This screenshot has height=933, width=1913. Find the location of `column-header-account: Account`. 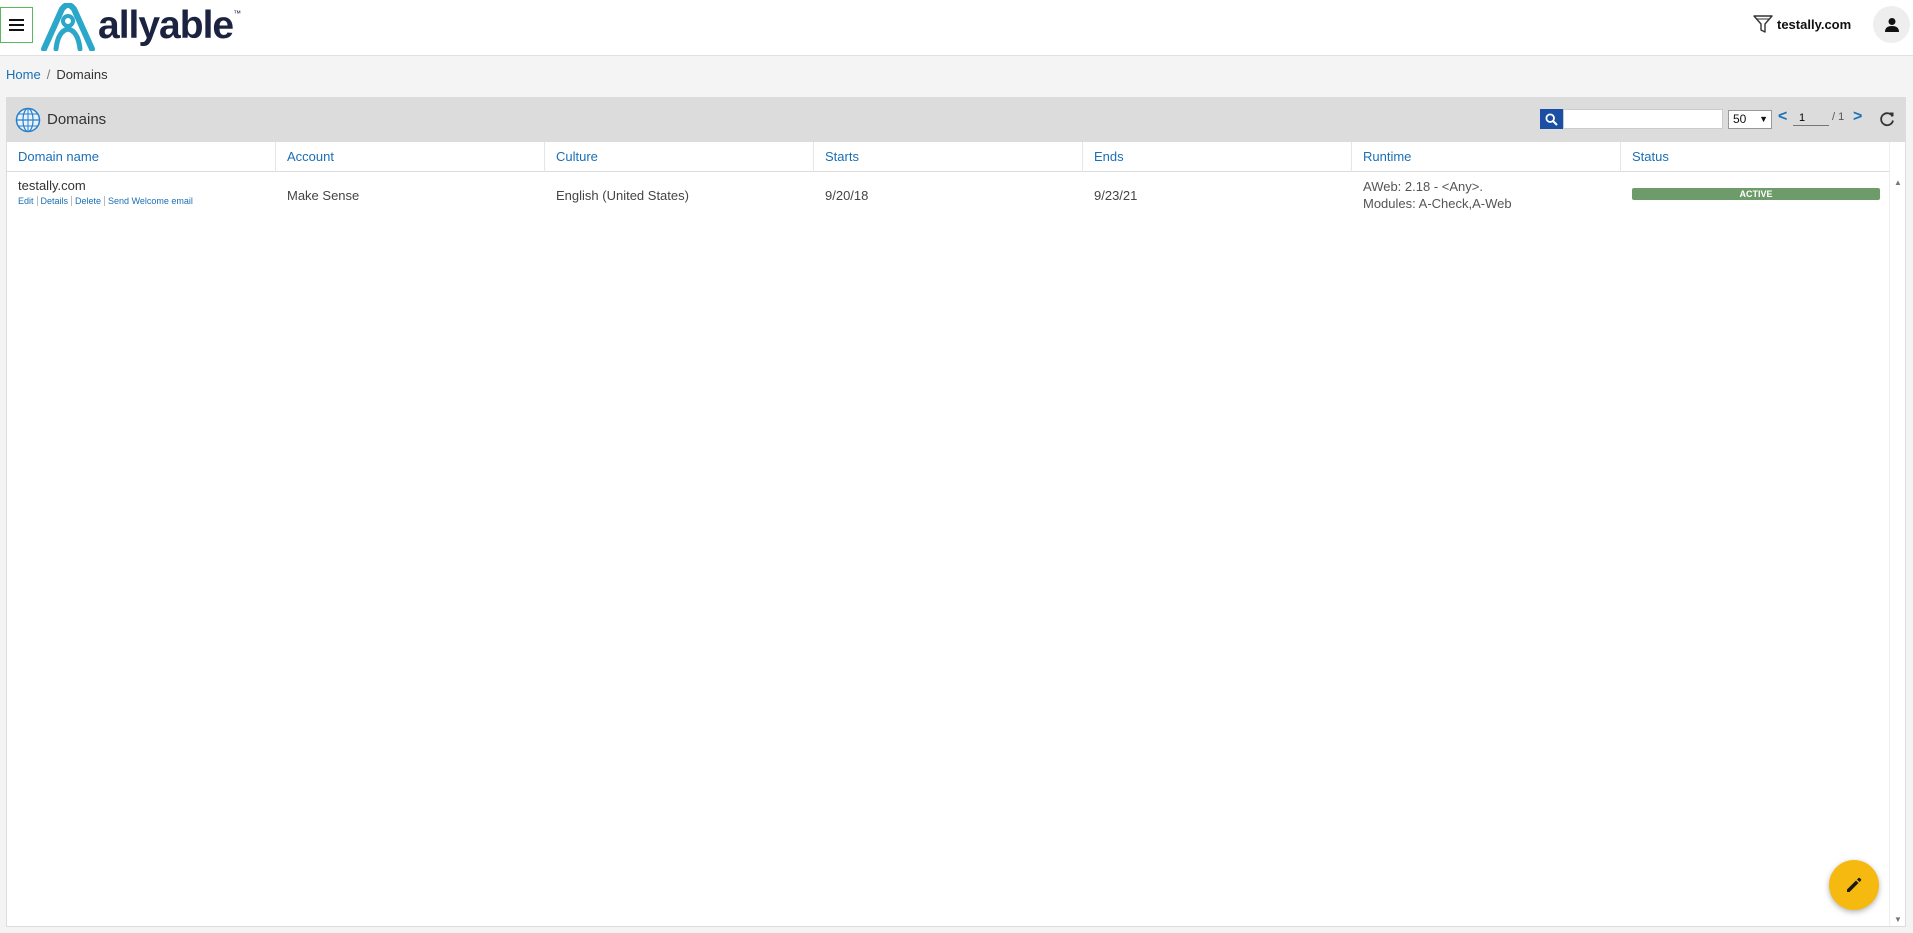

column-header-account: Account is located at coordinates (410, 157).